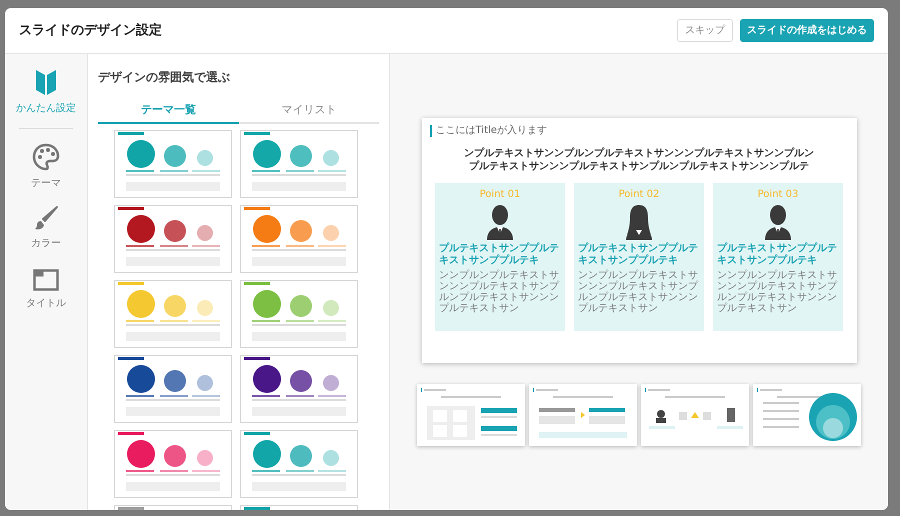  I want to click on beginner-mark-icon, so click(46, 82).